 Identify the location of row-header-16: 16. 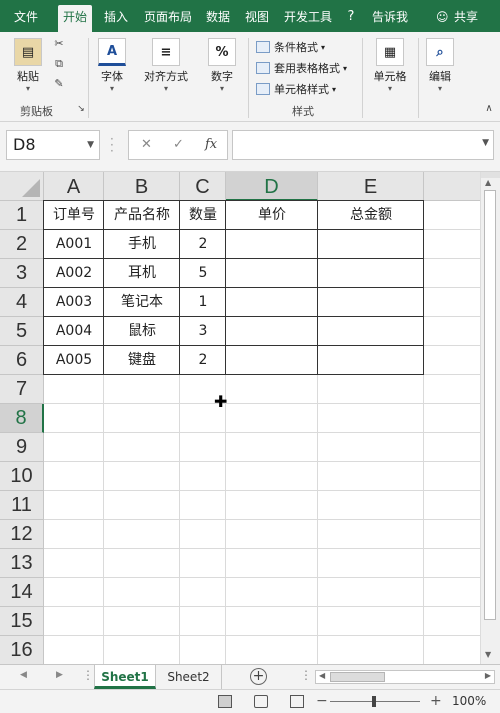
(22, 650).